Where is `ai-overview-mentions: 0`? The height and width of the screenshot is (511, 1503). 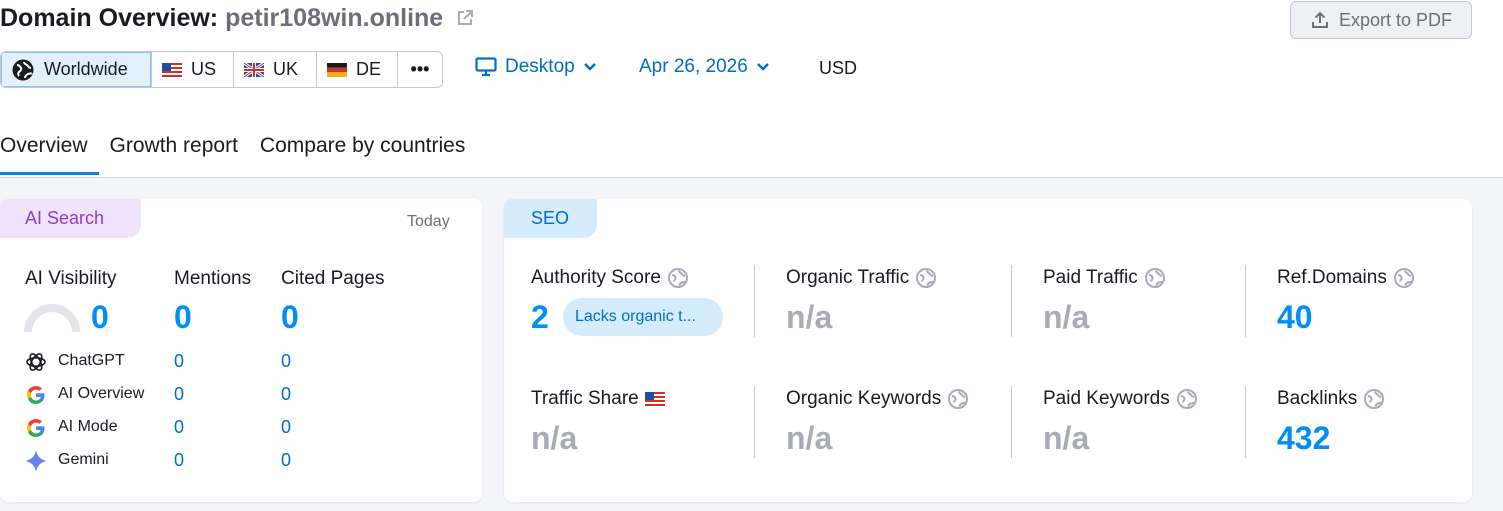 ai-overview-mentions: 0 is located at coordinates (179, 394).